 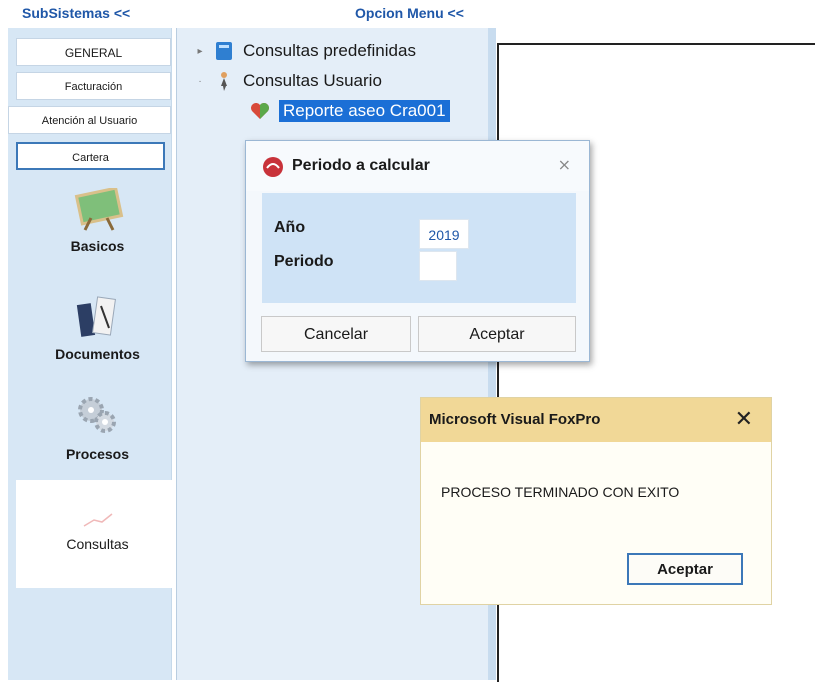 I want to click on expand-icon: ▸, so click(x=200, y=51).